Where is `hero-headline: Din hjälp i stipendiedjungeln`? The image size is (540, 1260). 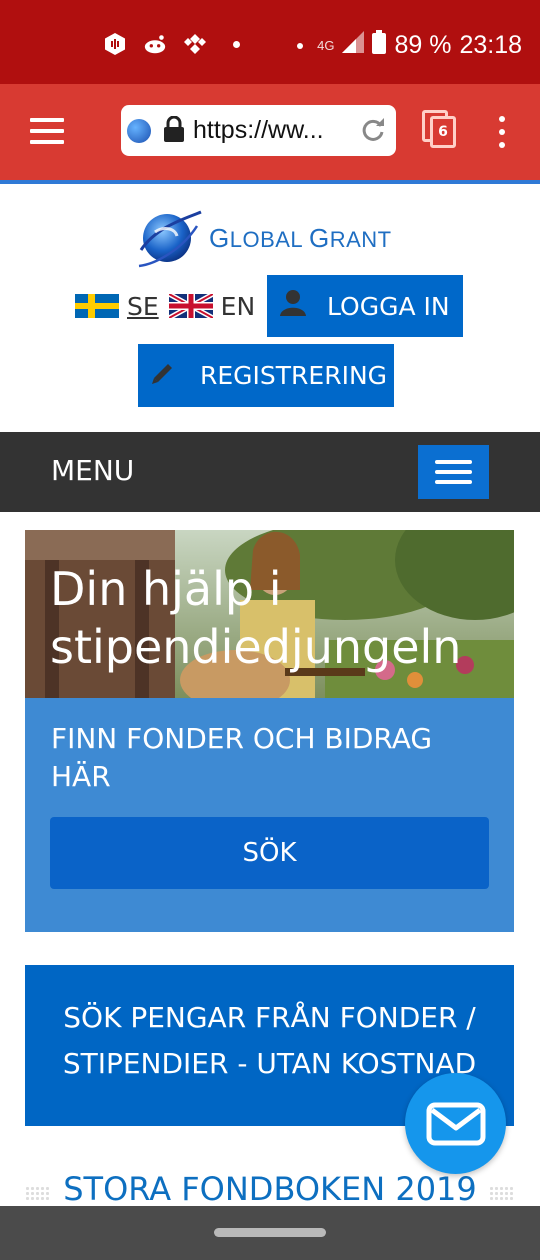 hero-headline: Din hjälp i stipendiedjungeln is located at coordinates (256, 618).